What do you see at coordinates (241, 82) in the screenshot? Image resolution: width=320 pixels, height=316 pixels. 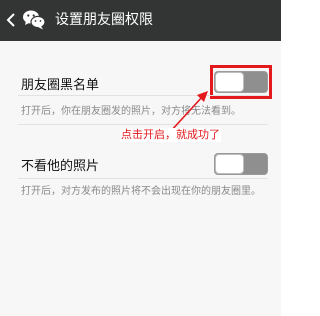 I see `highlight-box` at bounding box center [241, 82].